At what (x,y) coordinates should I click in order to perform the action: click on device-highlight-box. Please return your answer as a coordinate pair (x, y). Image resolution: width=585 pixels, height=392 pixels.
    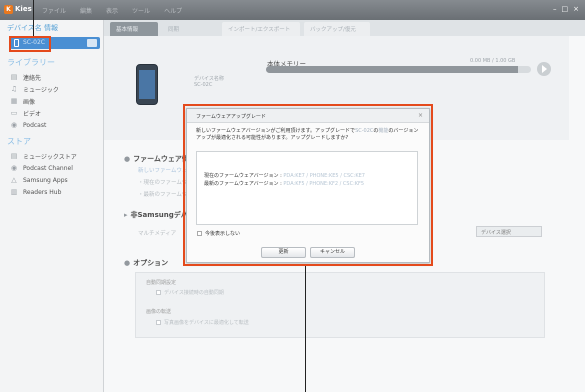
    Looking at the image, I should click on (30, 44).